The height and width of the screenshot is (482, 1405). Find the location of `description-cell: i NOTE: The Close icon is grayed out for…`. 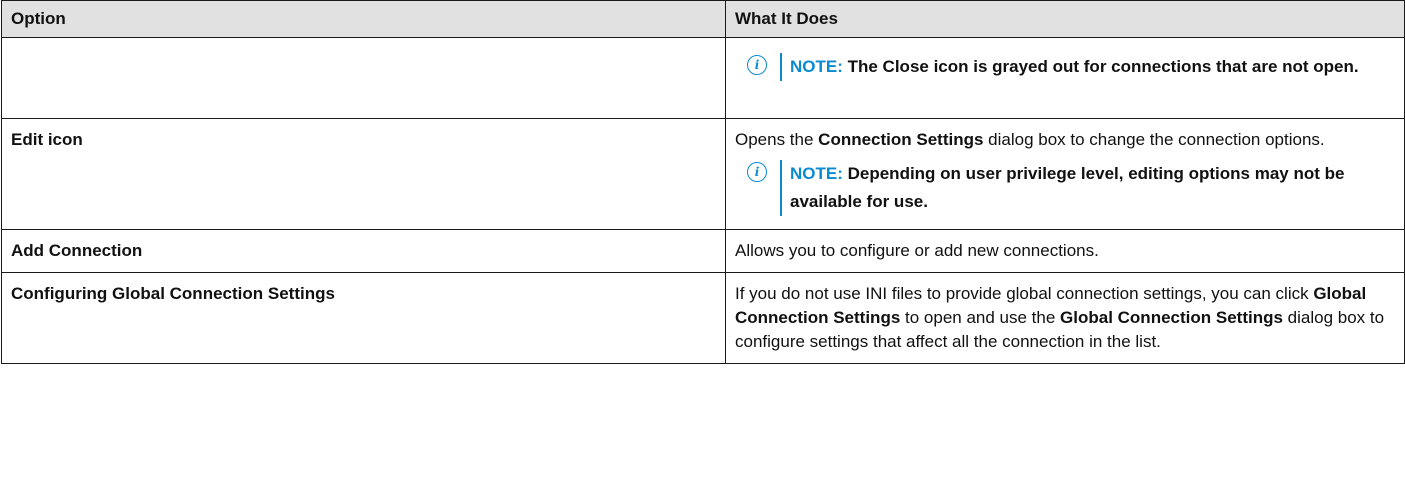

description-cell: i NOTE: The Close icon is grayed out for… is located at coordinates (1065, 78).